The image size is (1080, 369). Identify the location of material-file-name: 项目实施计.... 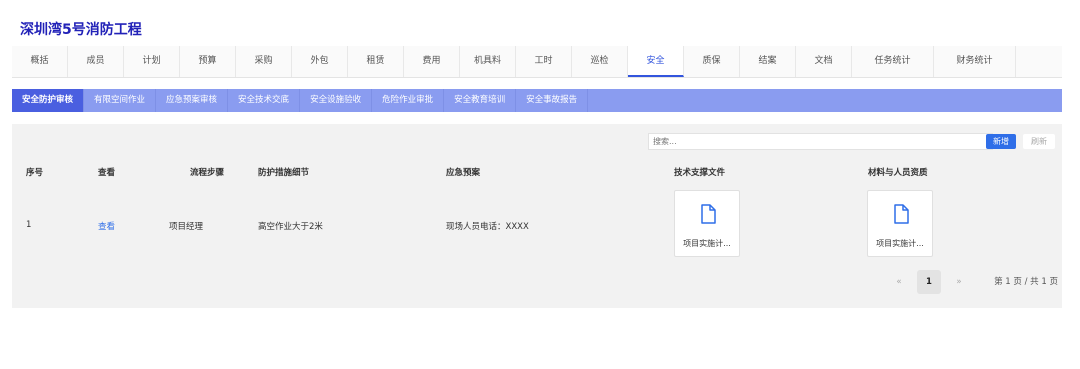
(900, 243).